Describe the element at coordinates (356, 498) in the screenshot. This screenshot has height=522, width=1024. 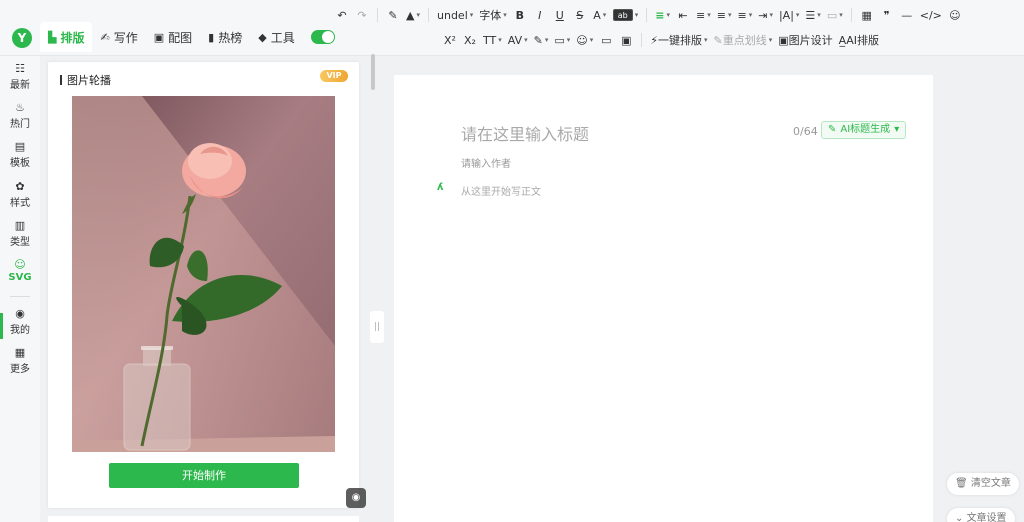
I see `preview-eye-icon: ◉` at that location.